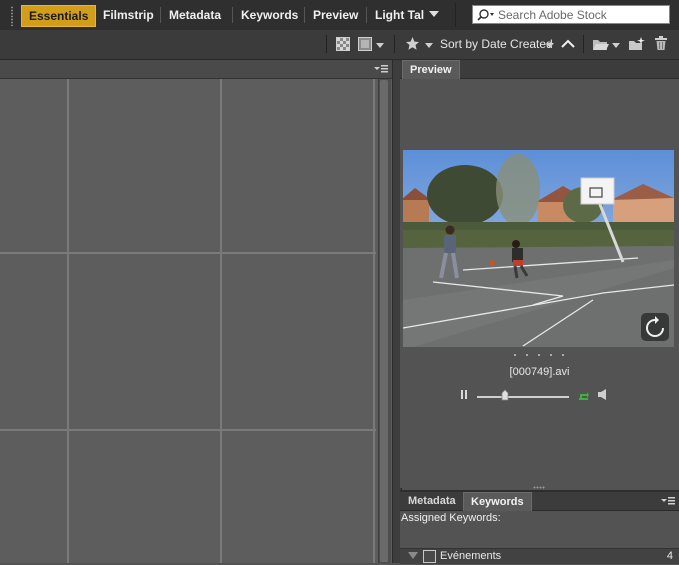 The height and width of the screenshot is (565, 679). Describe the element at coordinates (12, 16) in the screenshot. I see `grip-icon` at that location.